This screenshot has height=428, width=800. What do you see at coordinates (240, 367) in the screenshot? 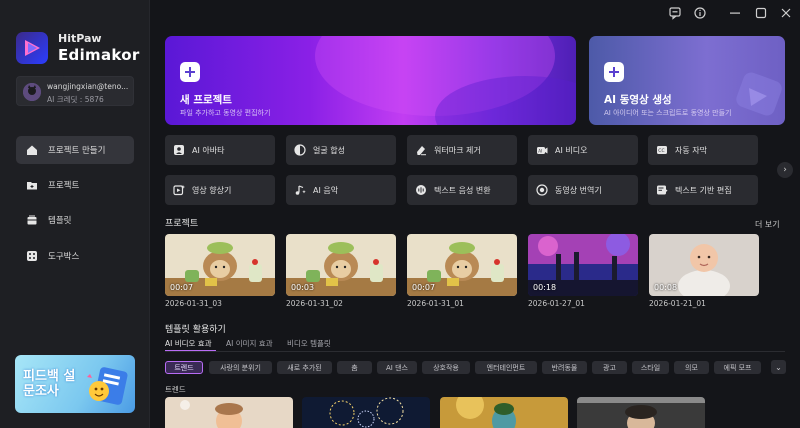
I see `chip-love-mood: 사랑의 분위기` at bounding box center [240, 367].